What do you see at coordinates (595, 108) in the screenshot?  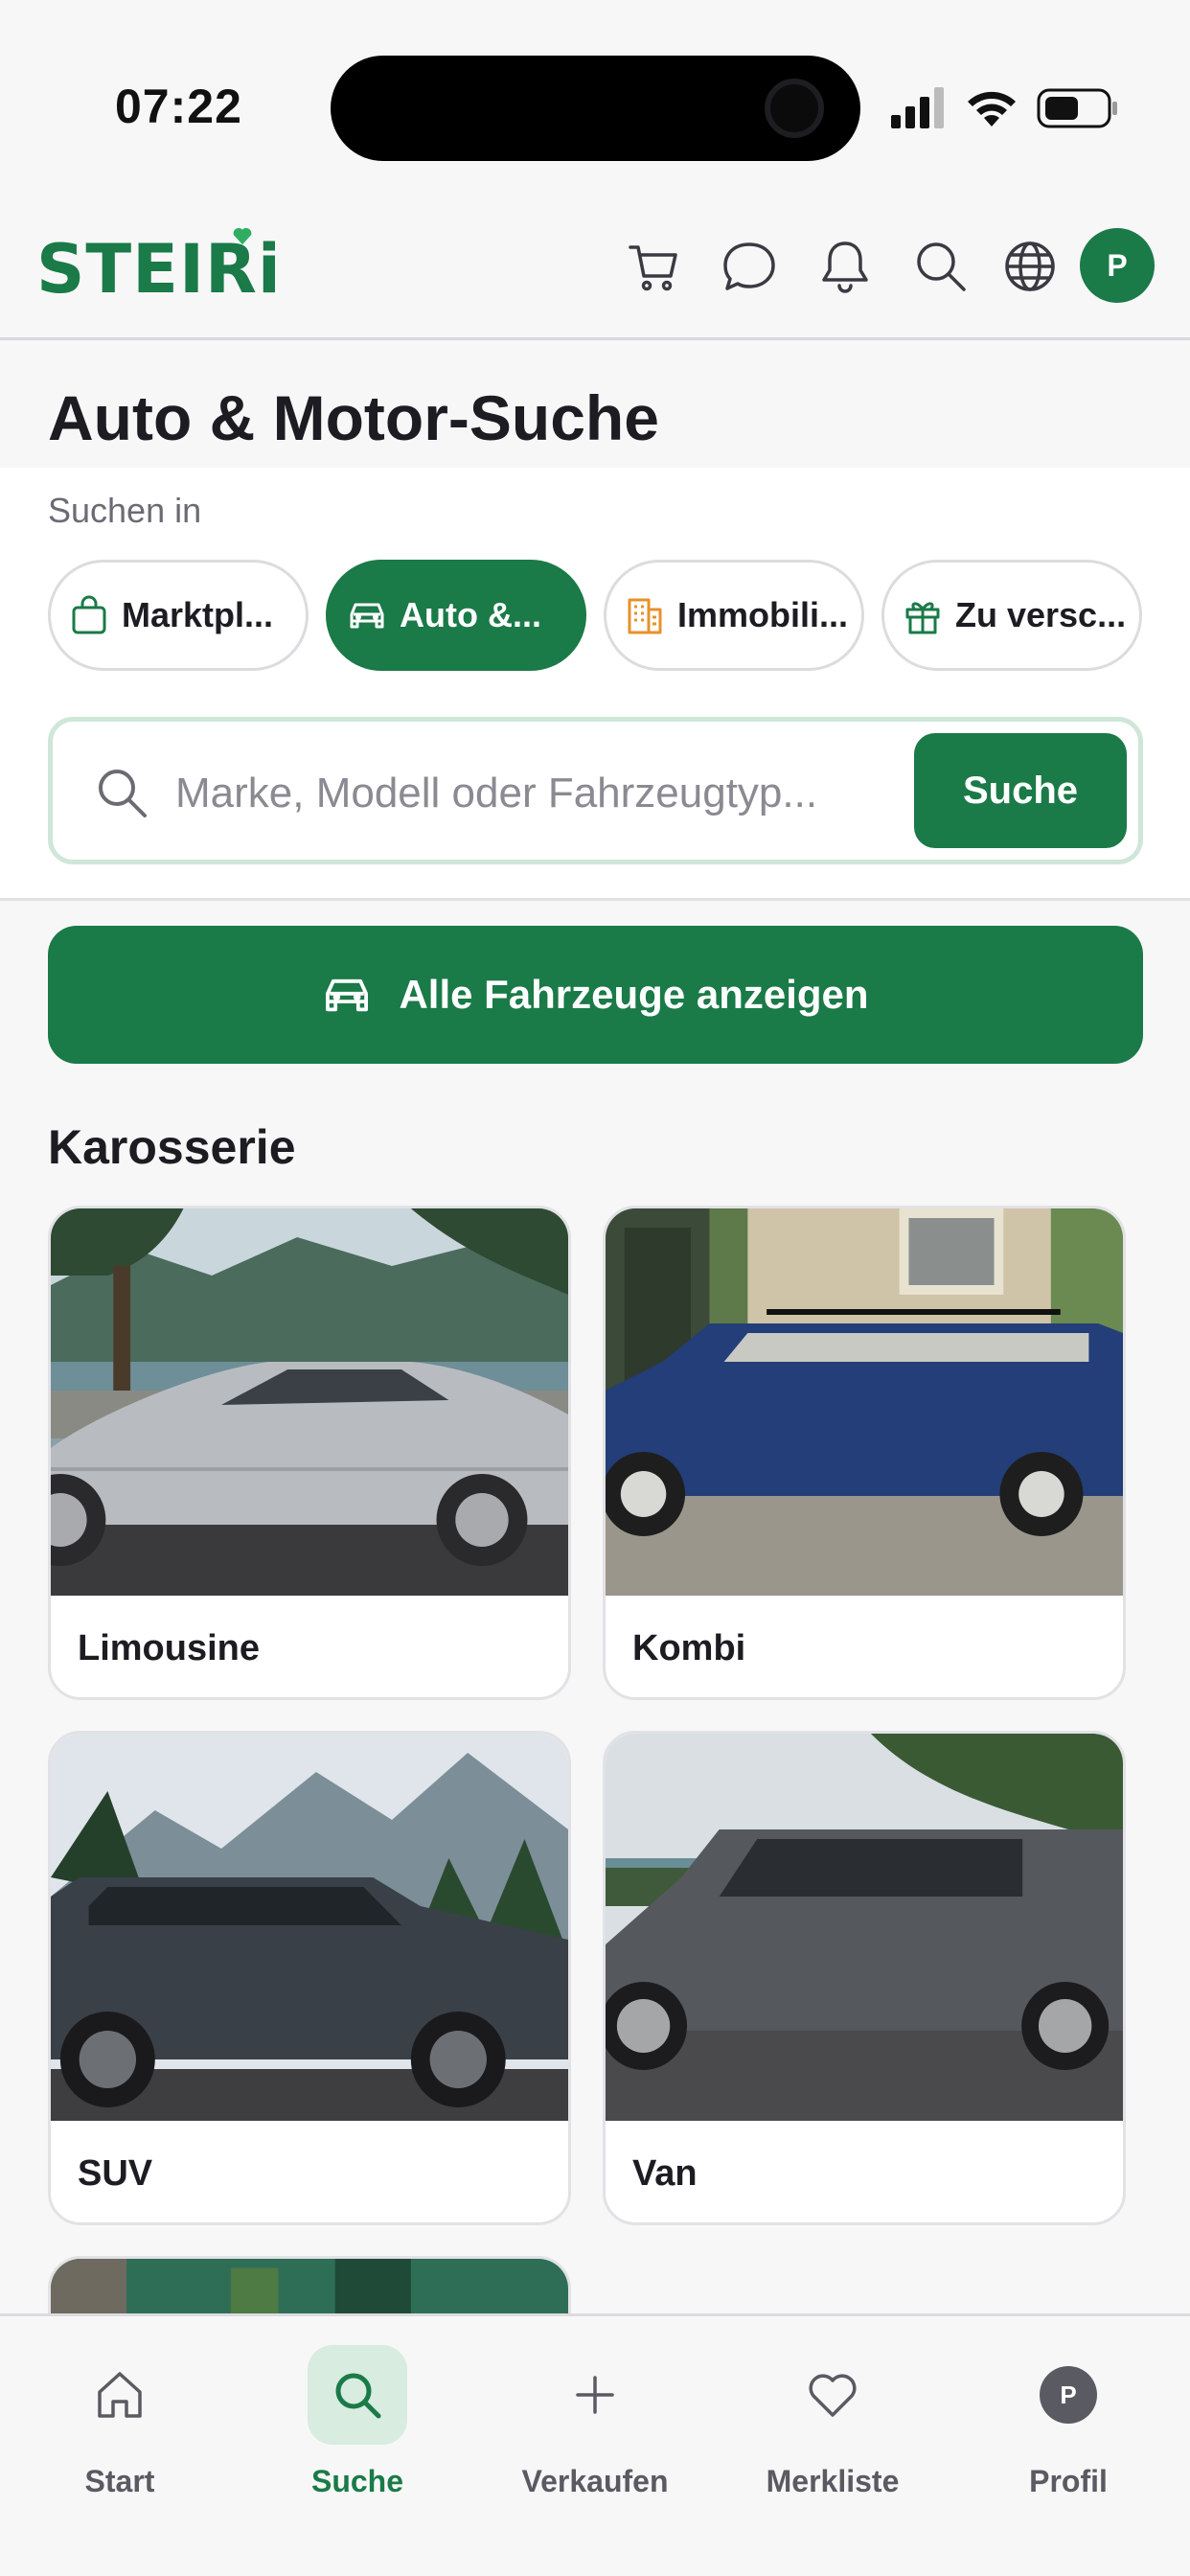 I see `dynamic-island` at bounding box center [595, 108].